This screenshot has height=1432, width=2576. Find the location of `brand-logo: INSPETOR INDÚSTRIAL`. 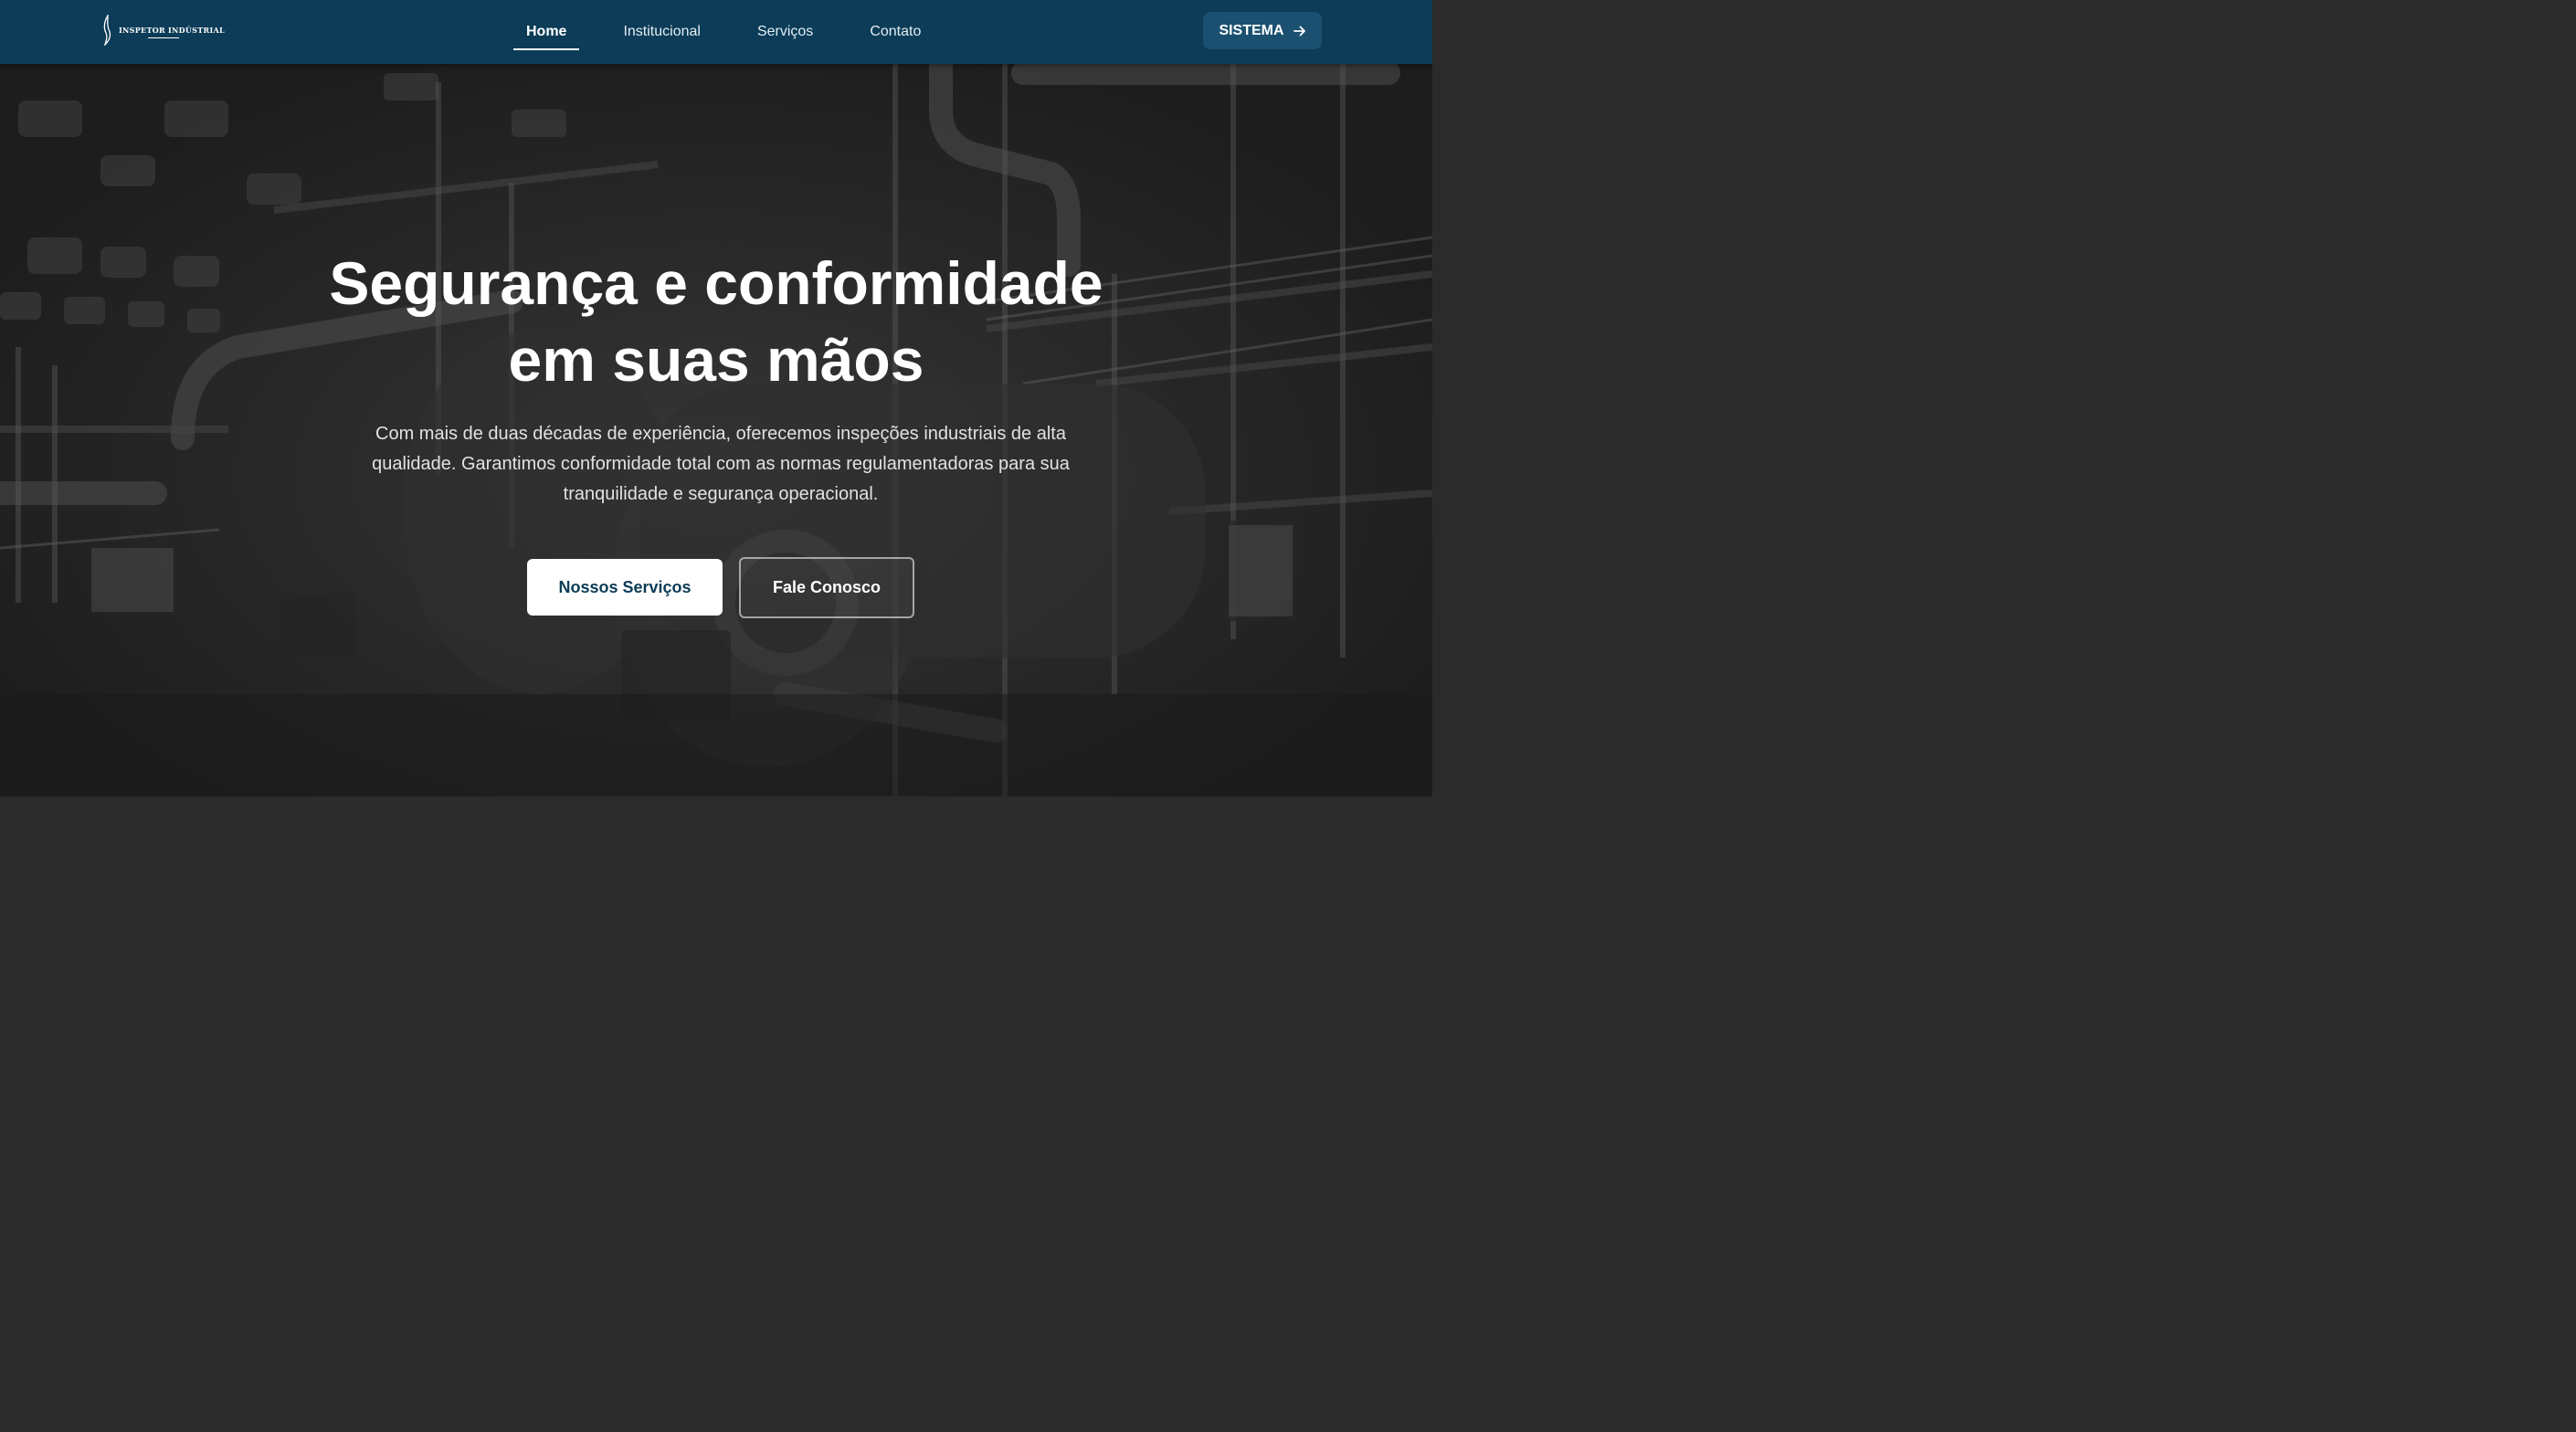

brand-logo: INSPETOR INDÚSTRIAL is located at coordinates (163, 30).